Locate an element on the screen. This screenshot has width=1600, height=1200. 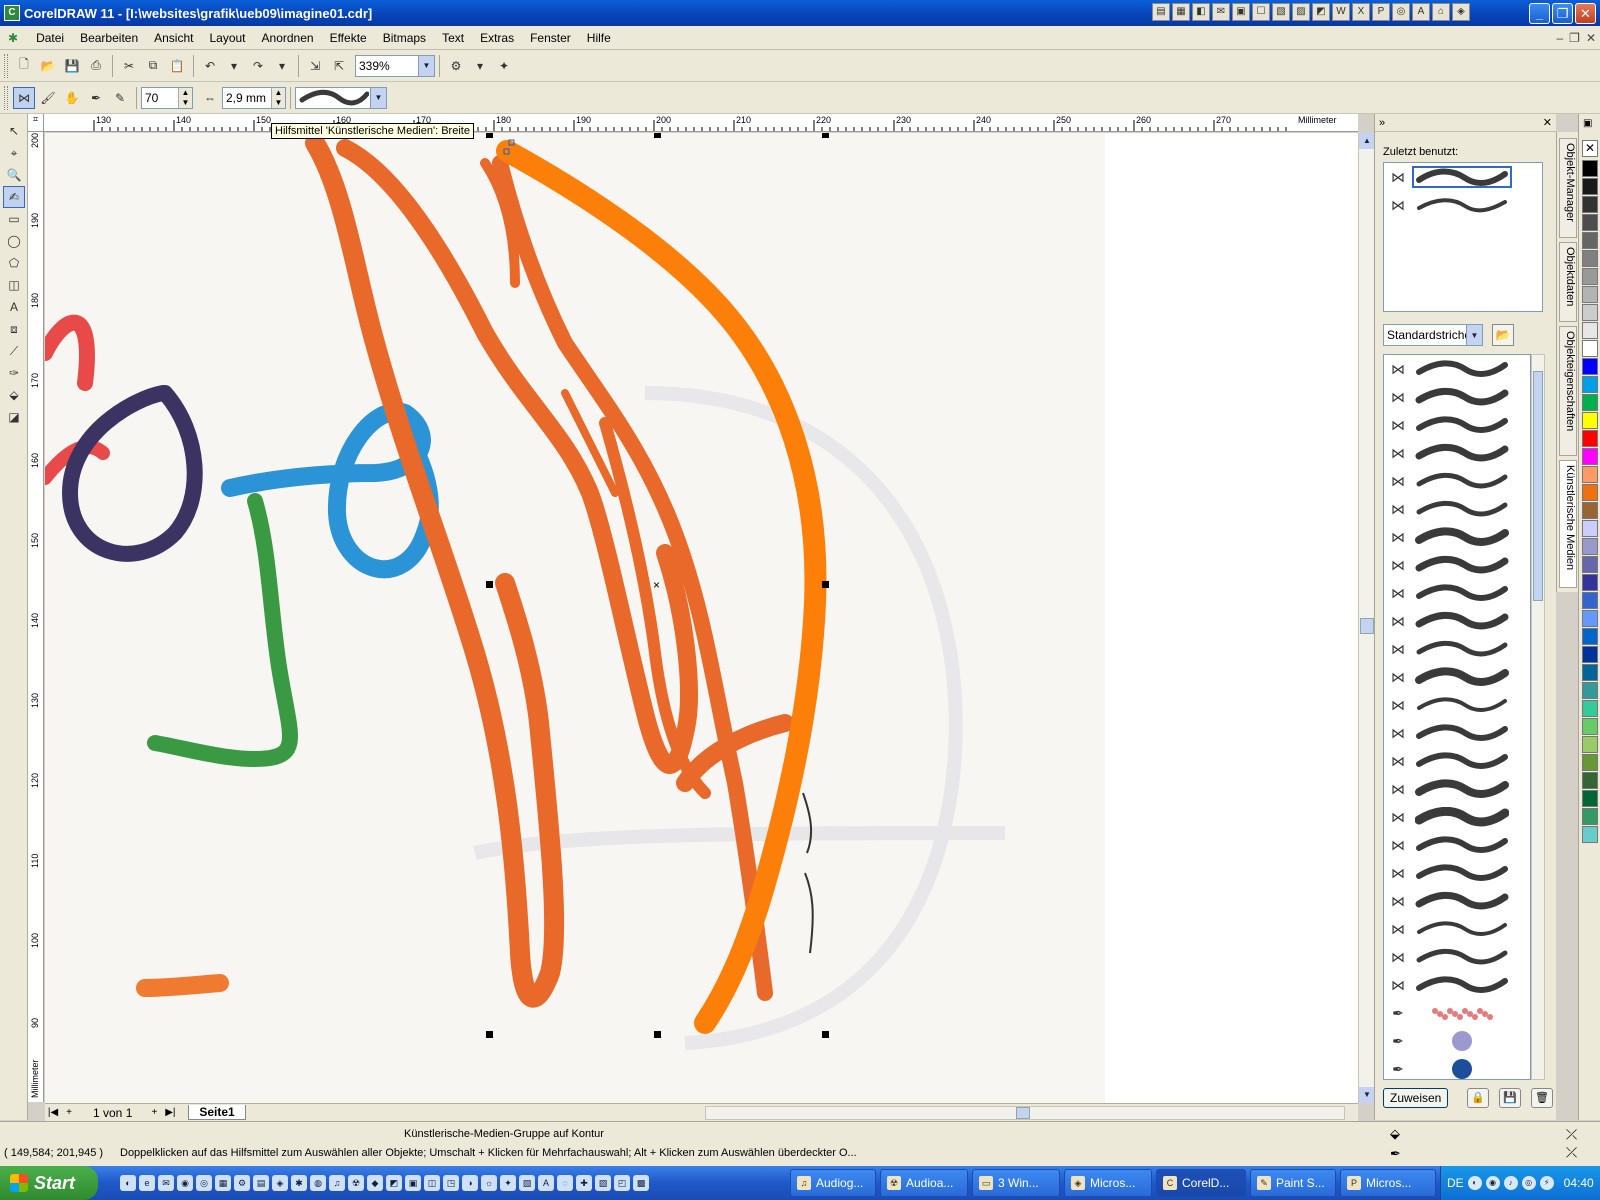
vertical-scrollbar: ▲ ▼ is located at coordinates (1366, 618).